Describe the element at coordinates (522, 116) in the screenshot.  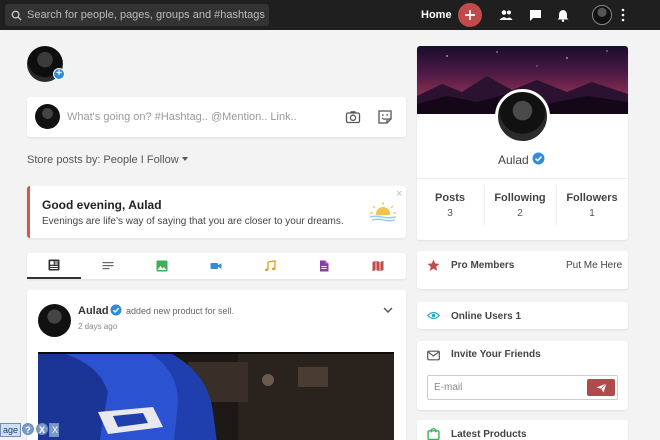
I see `profile-avatar` at that location.